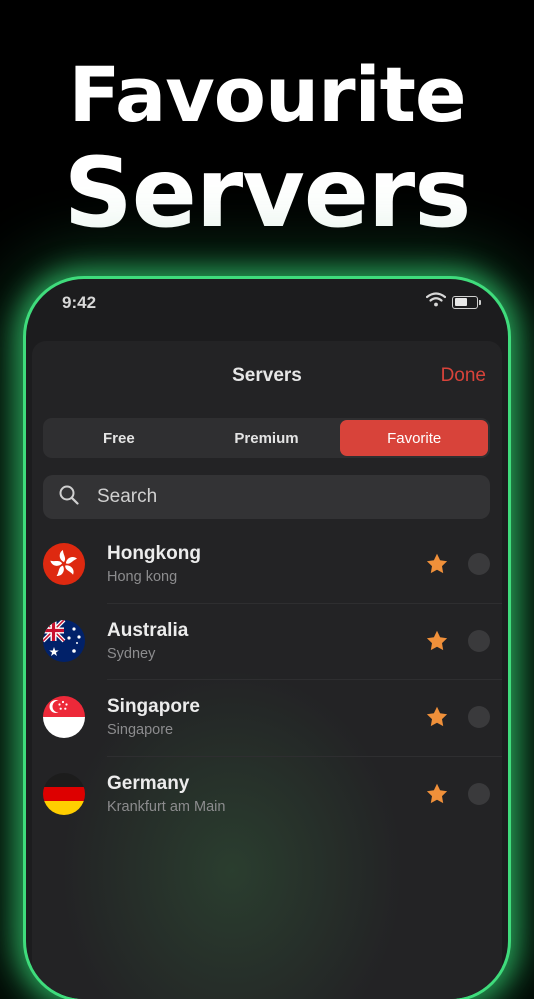 Image resolution: width=534 pixels, height=999 pixels. I want to click on server-name: Australia, so click(148, 630).